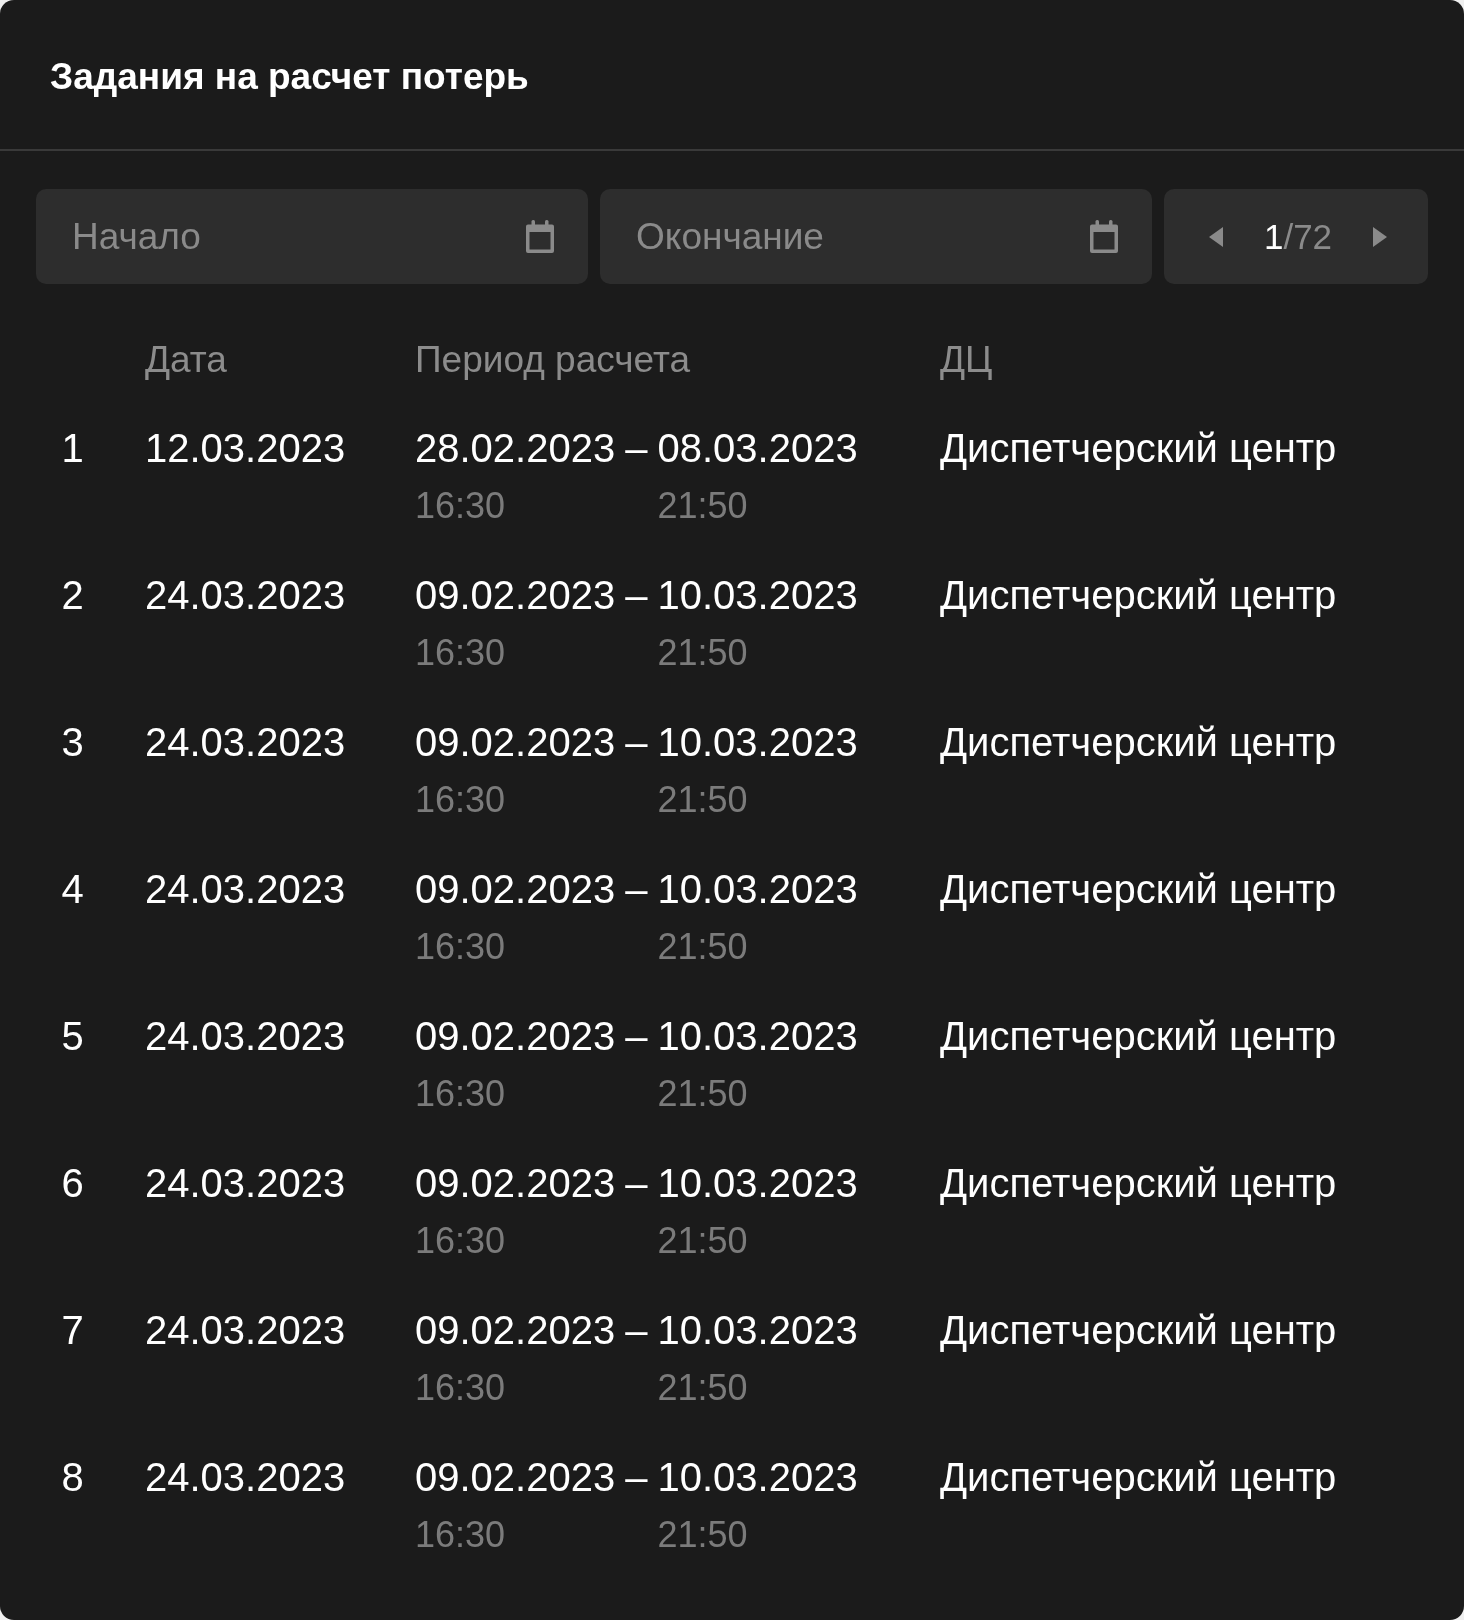 The width and height of the screenshot is (1464, 1620). I want to click on row-number: 3, so click(72, 742).